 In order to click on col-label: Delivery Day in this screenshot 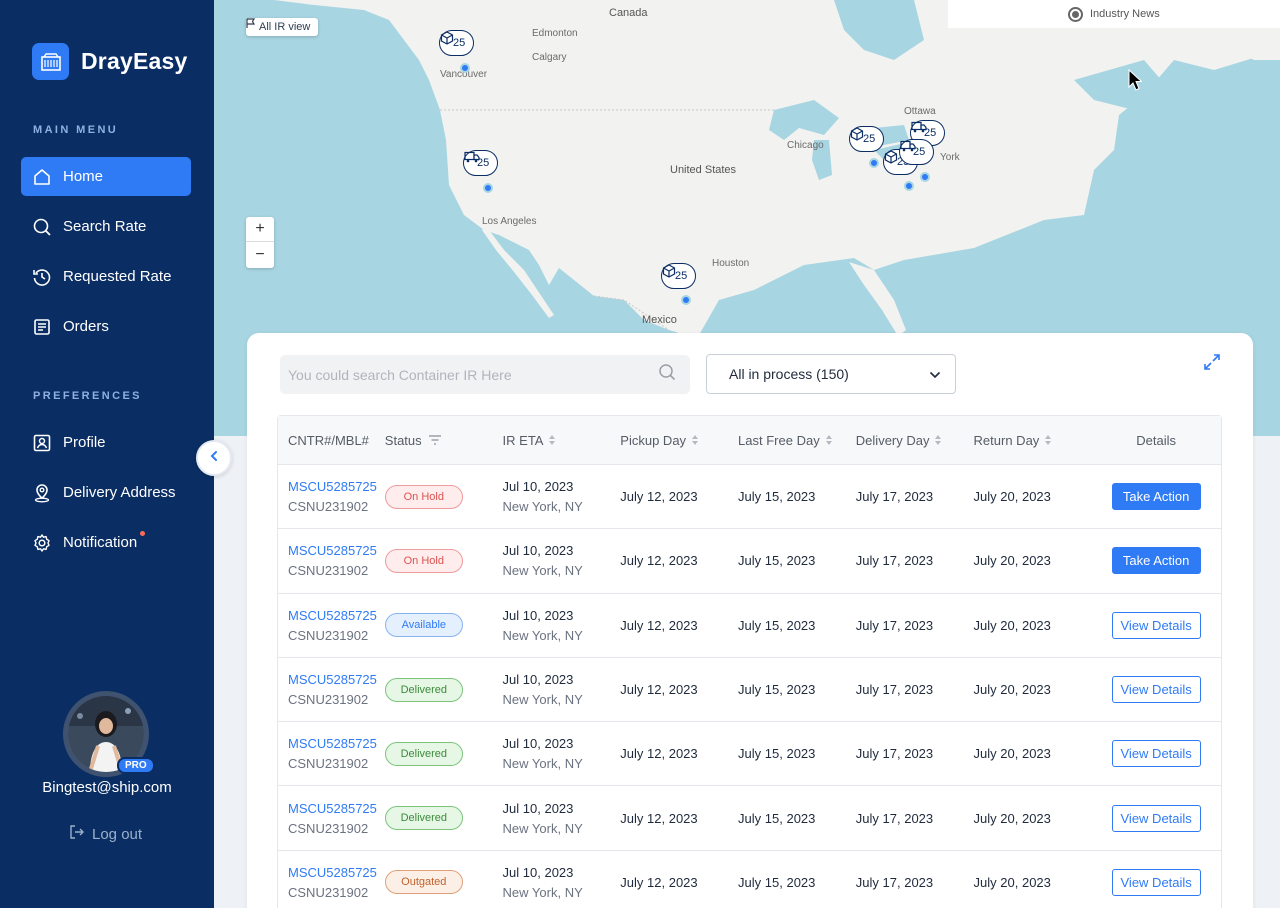, I will do `click(892, 440)`.